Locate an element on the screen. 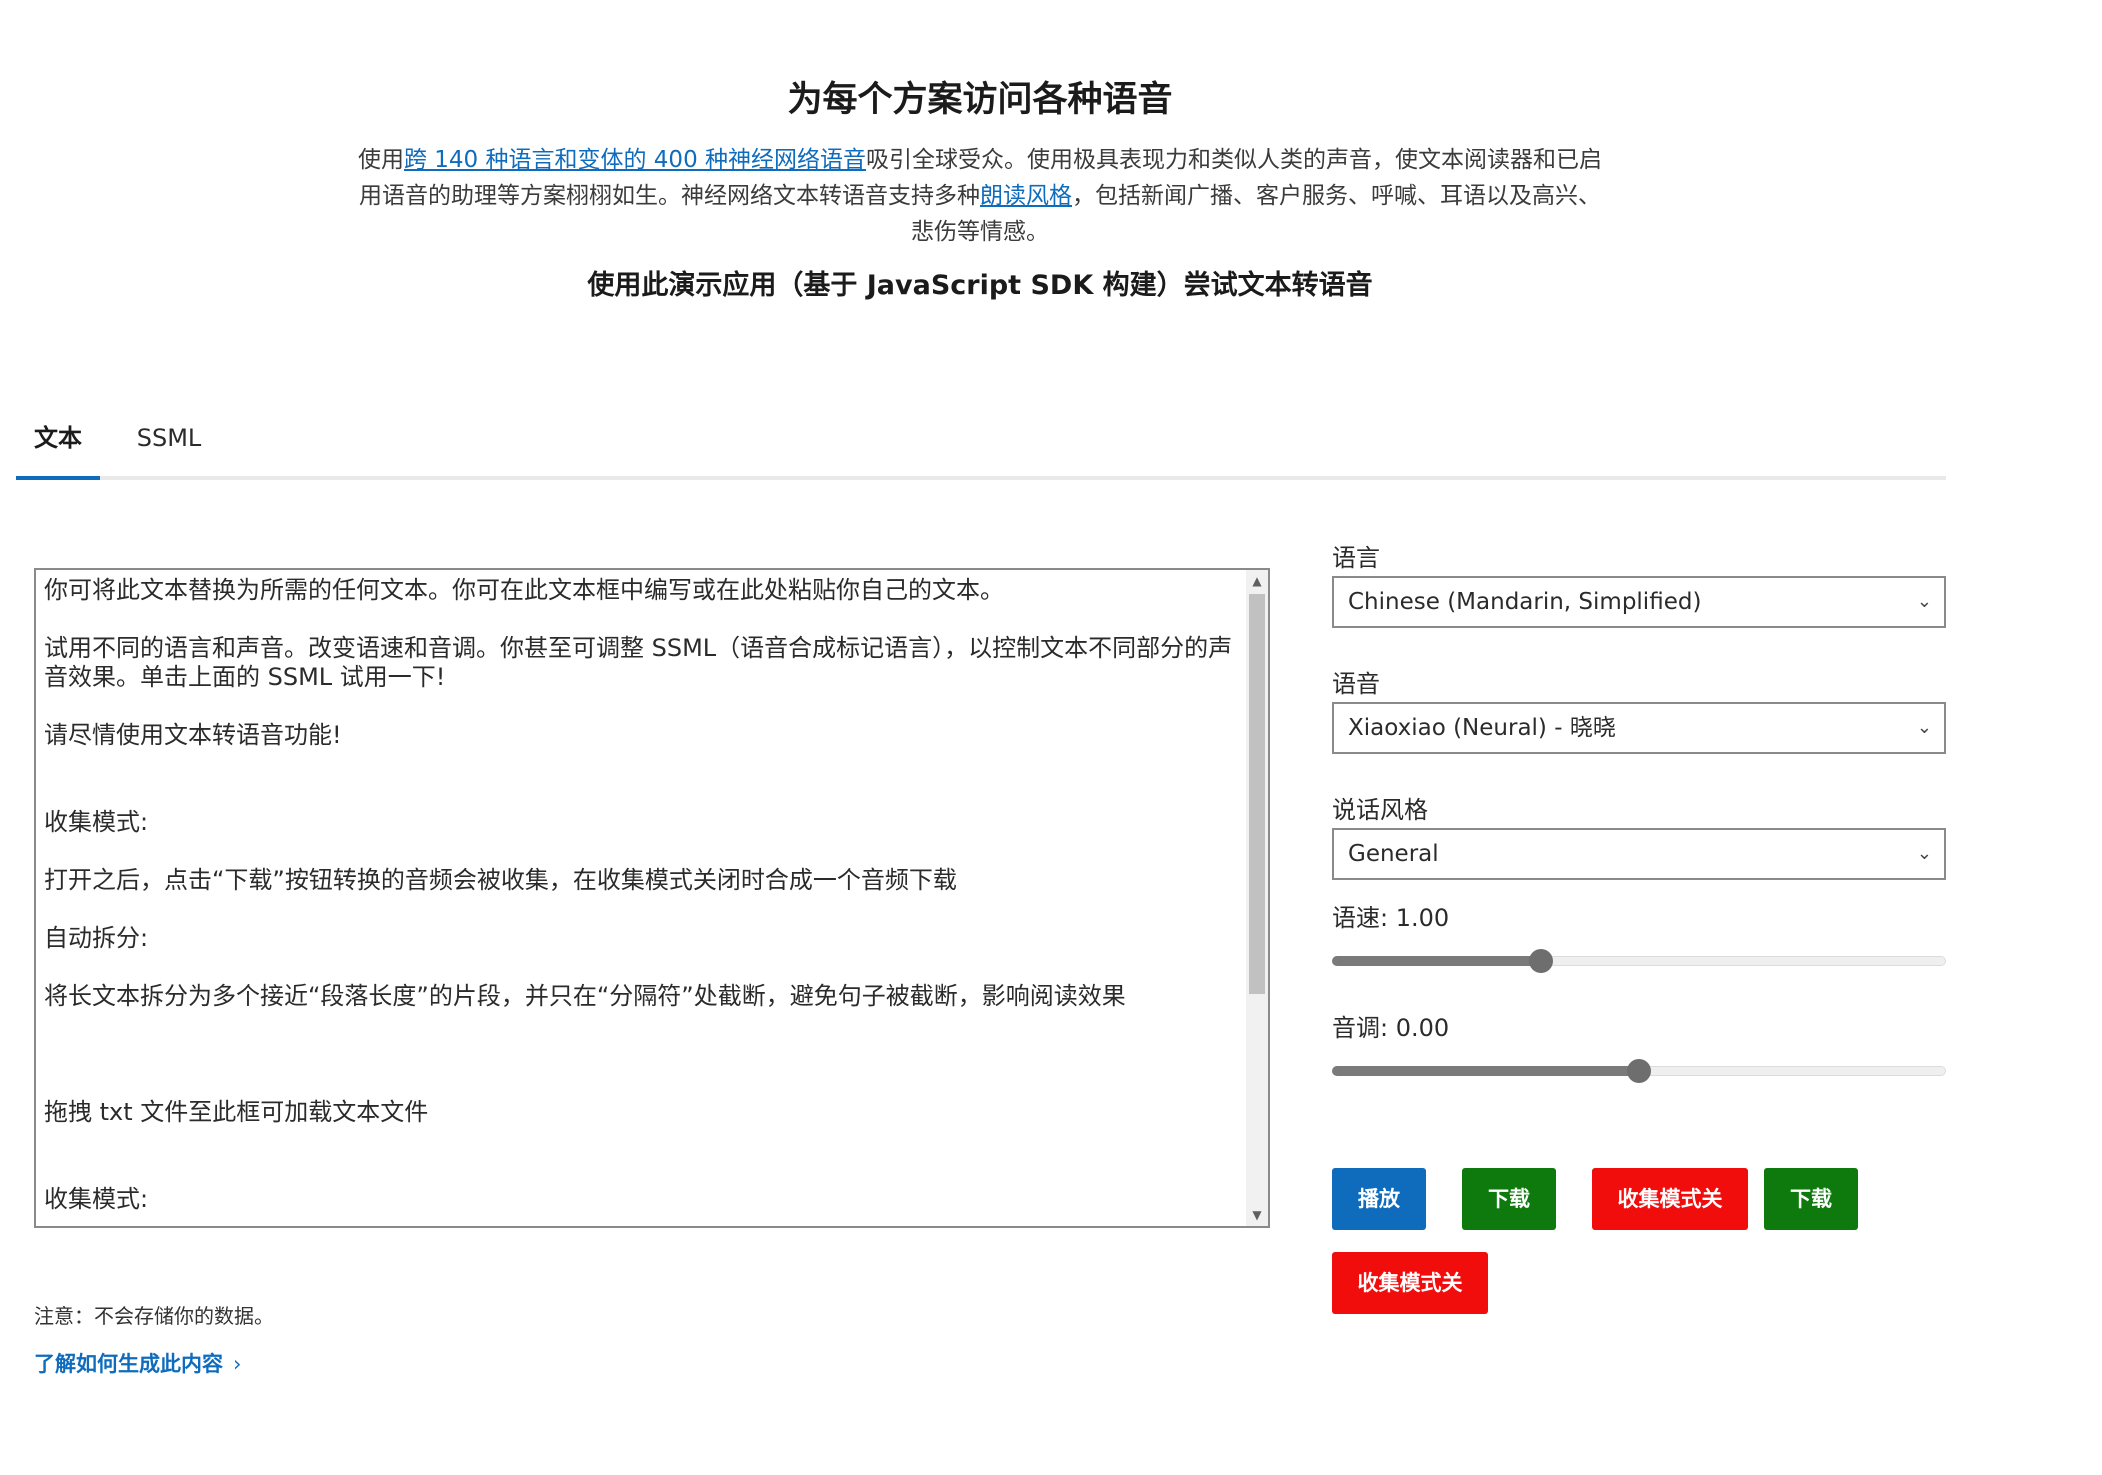  play-button: 播放 is located at coordinates (1379, 1199).